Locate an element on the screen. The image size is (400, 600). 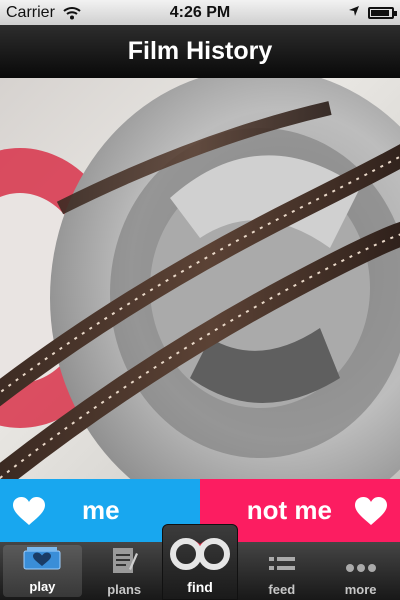
tab-label: play is located at coordinates (42, 586).